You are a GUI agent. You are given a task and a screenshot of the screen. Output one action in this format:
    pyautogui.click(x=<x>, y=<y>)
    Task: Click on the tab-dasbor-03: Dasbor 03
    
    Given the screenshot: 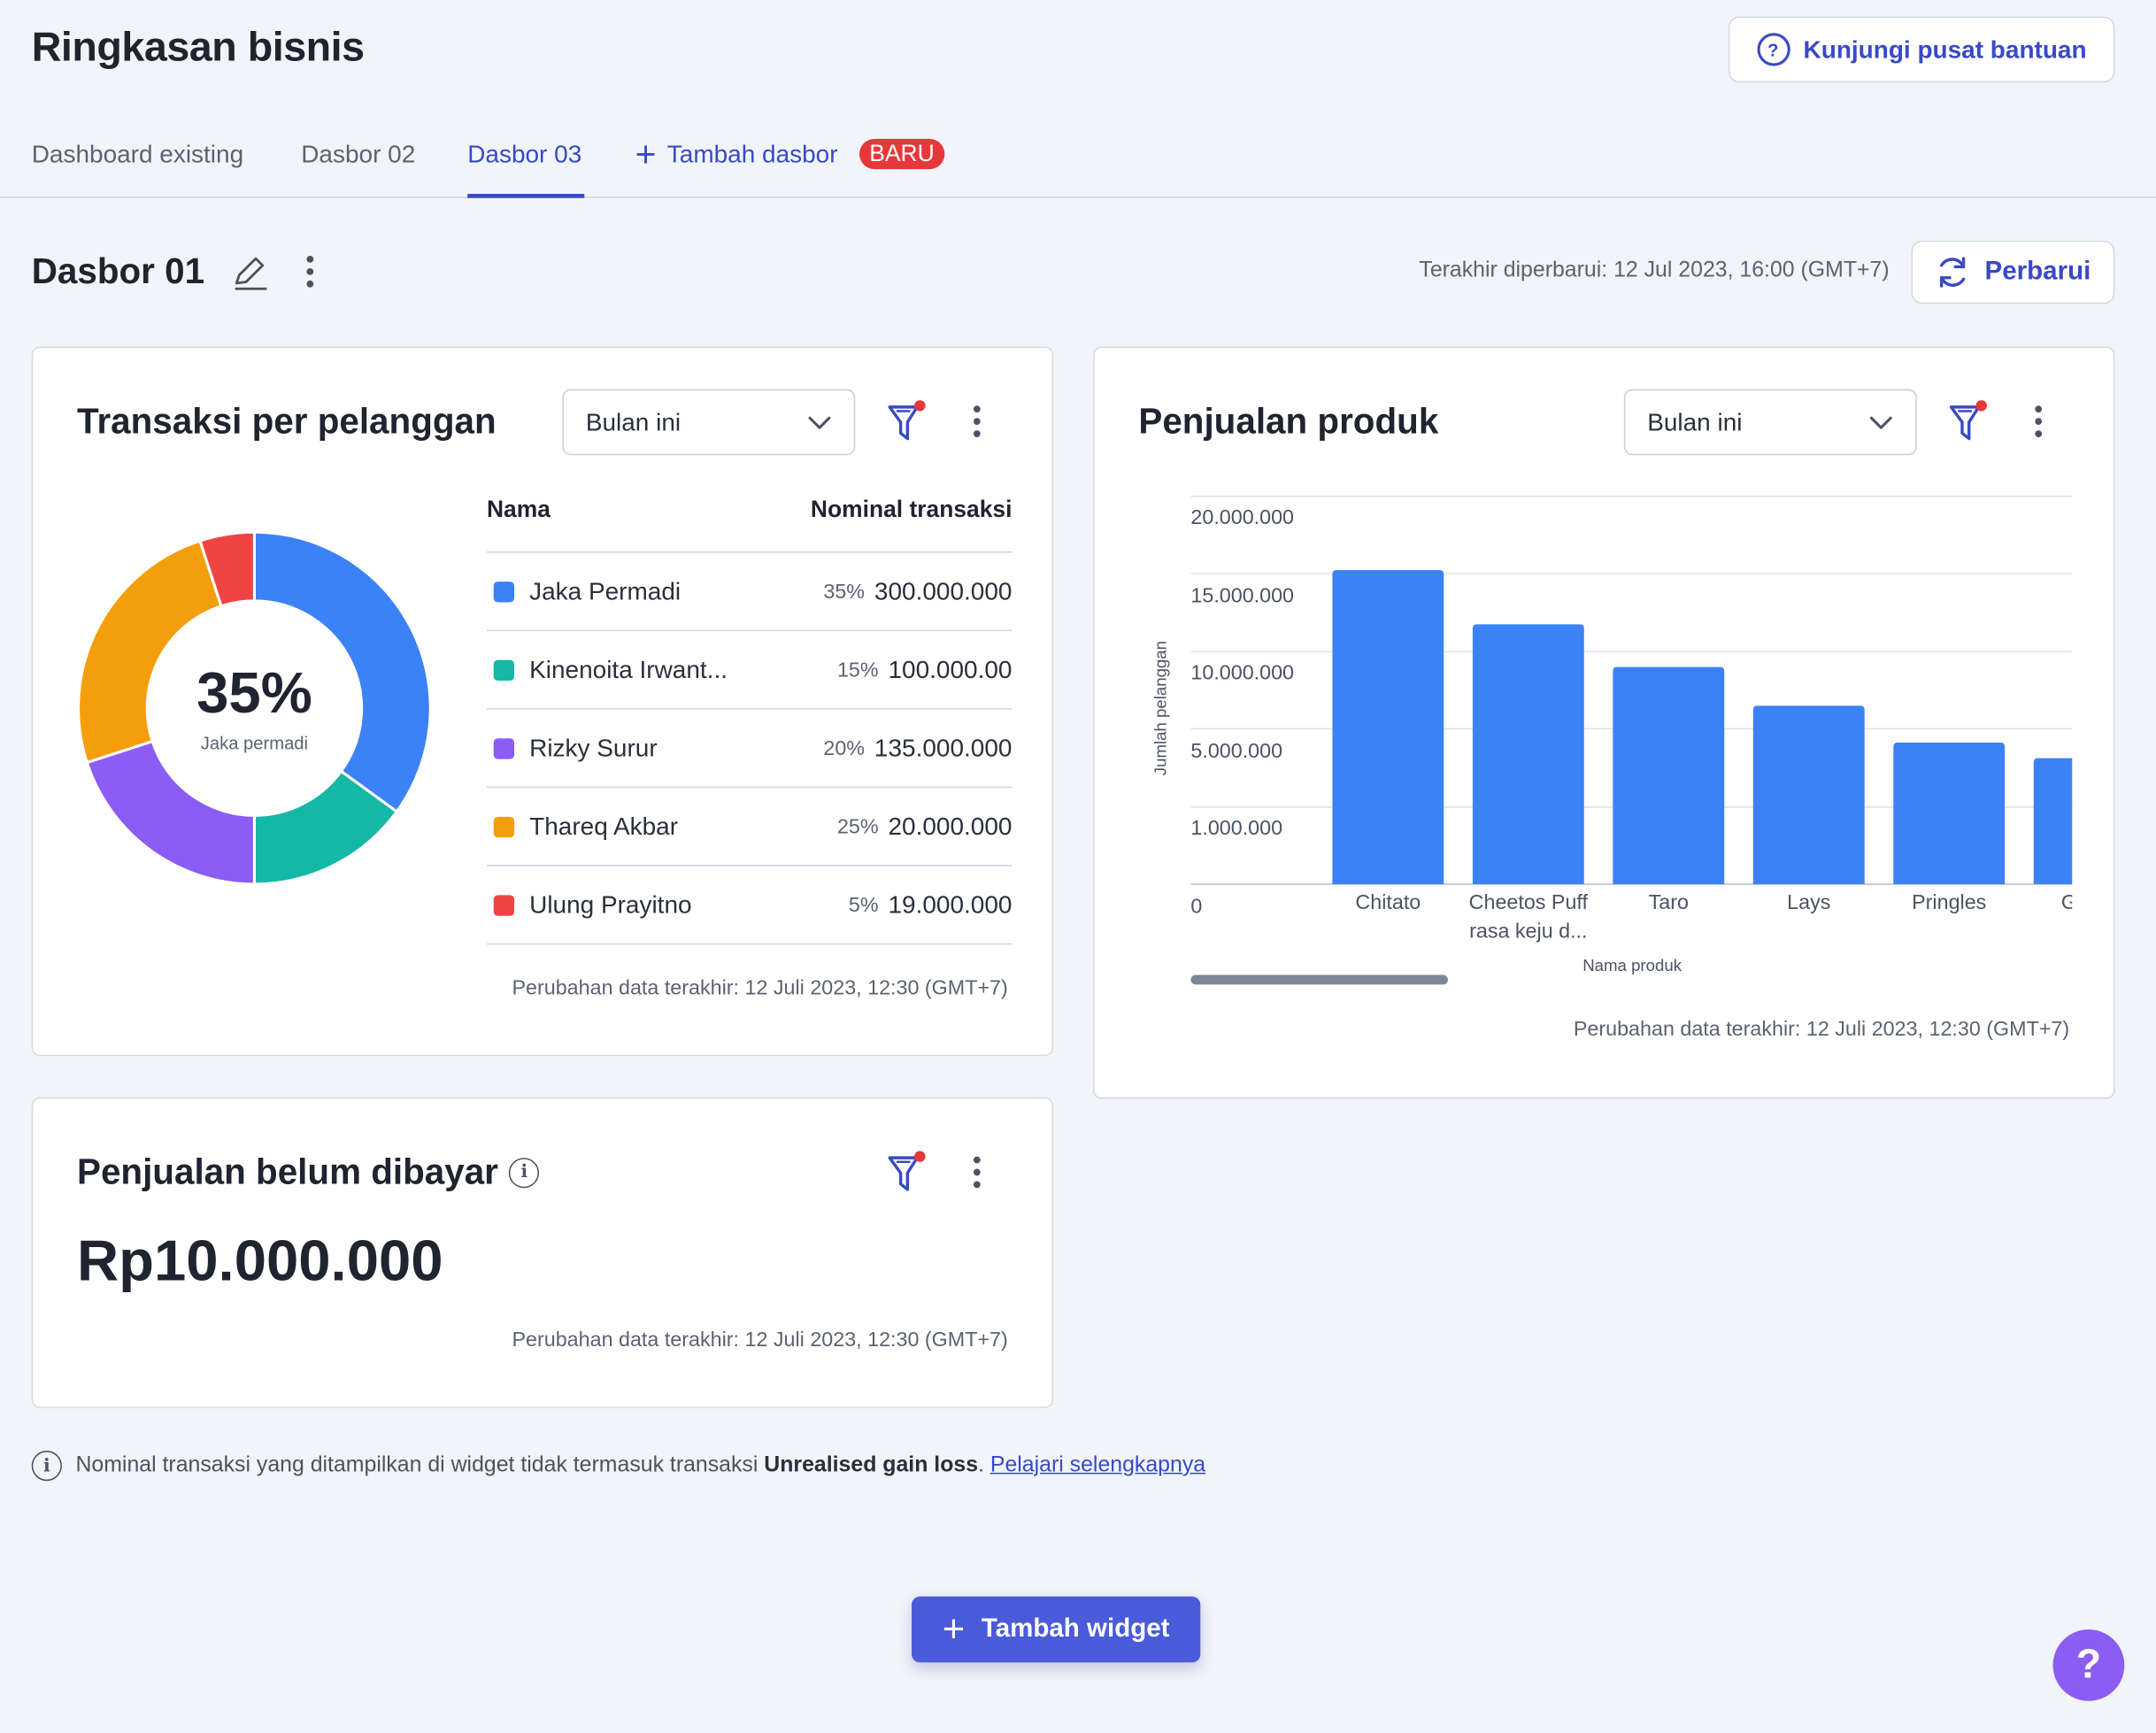 What is the action you would take?
    pyautogui.click(x=526, y=169)
    